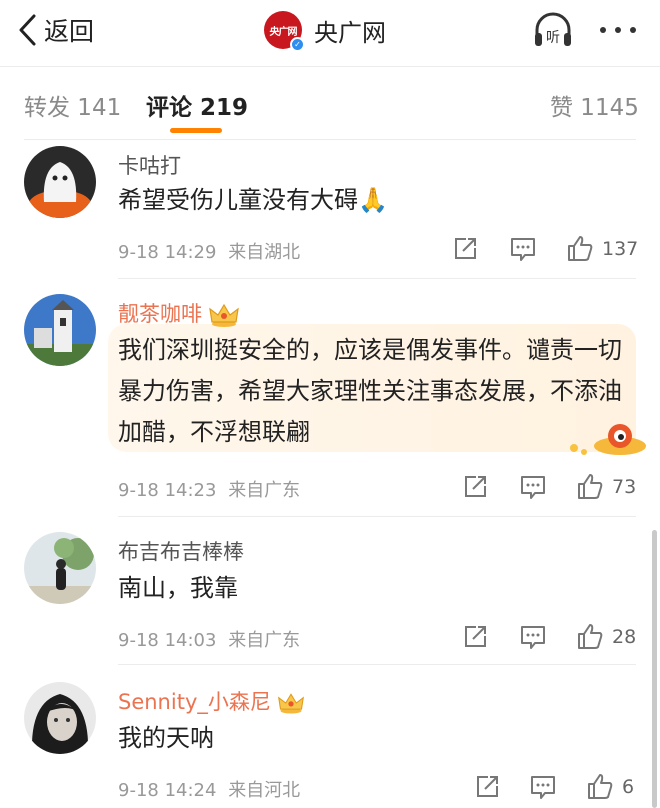 This screenshot has width=660, height=808. Describe the element at coordinates (594, 105) in the screenshot. I see `tab-likes: 赞 1145` at that location.